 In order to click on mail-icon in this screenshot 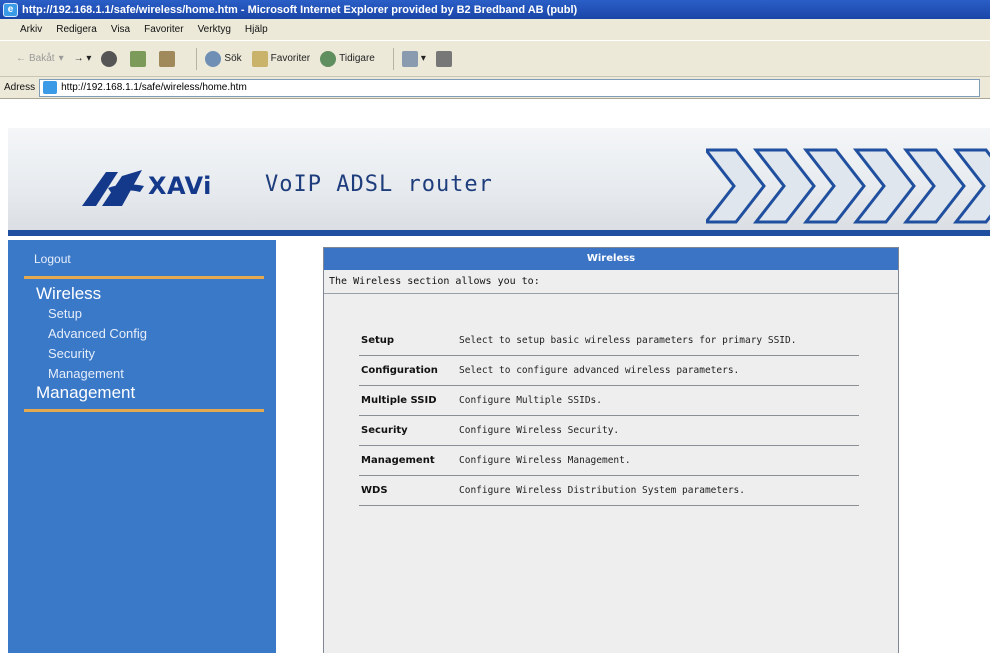, I will do `click(409, 58)`.